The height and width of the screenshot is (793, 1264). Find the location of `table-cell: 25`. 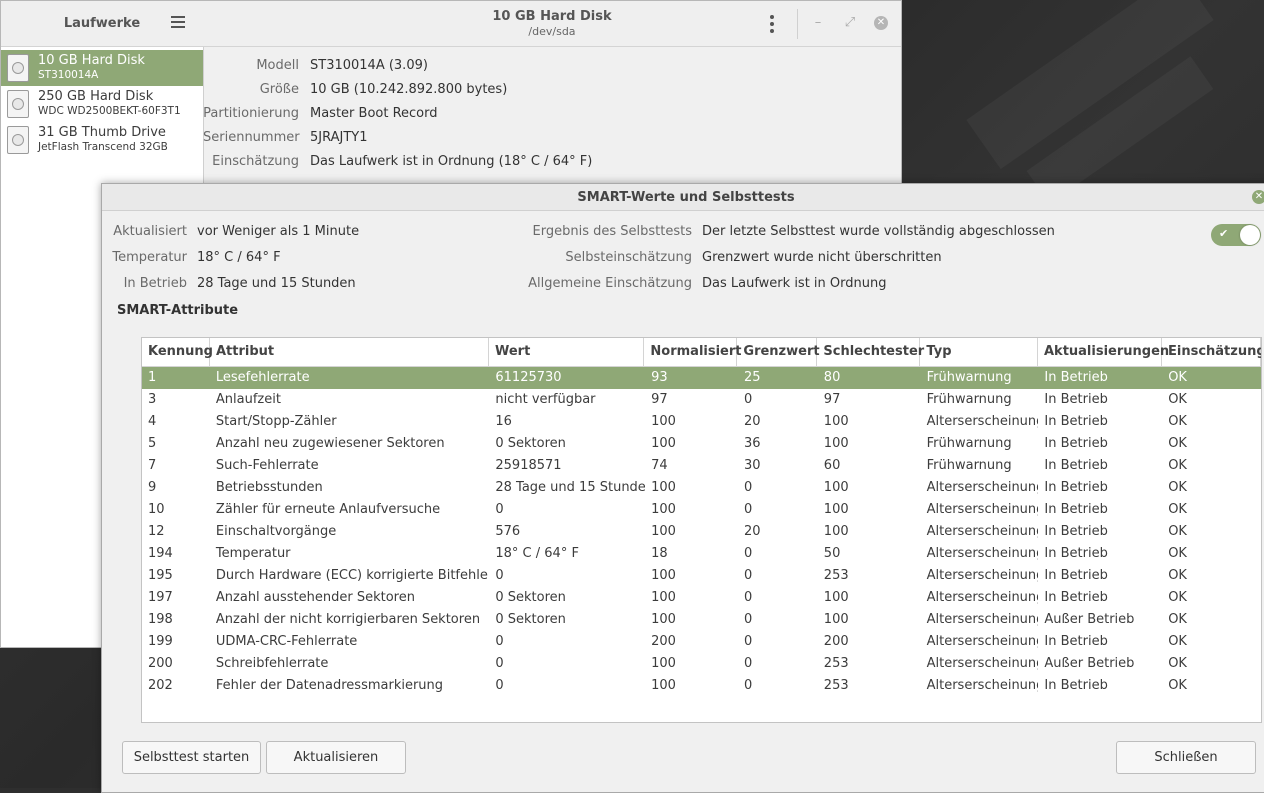

table-cell: 25 is located at coordinates (752, 377).